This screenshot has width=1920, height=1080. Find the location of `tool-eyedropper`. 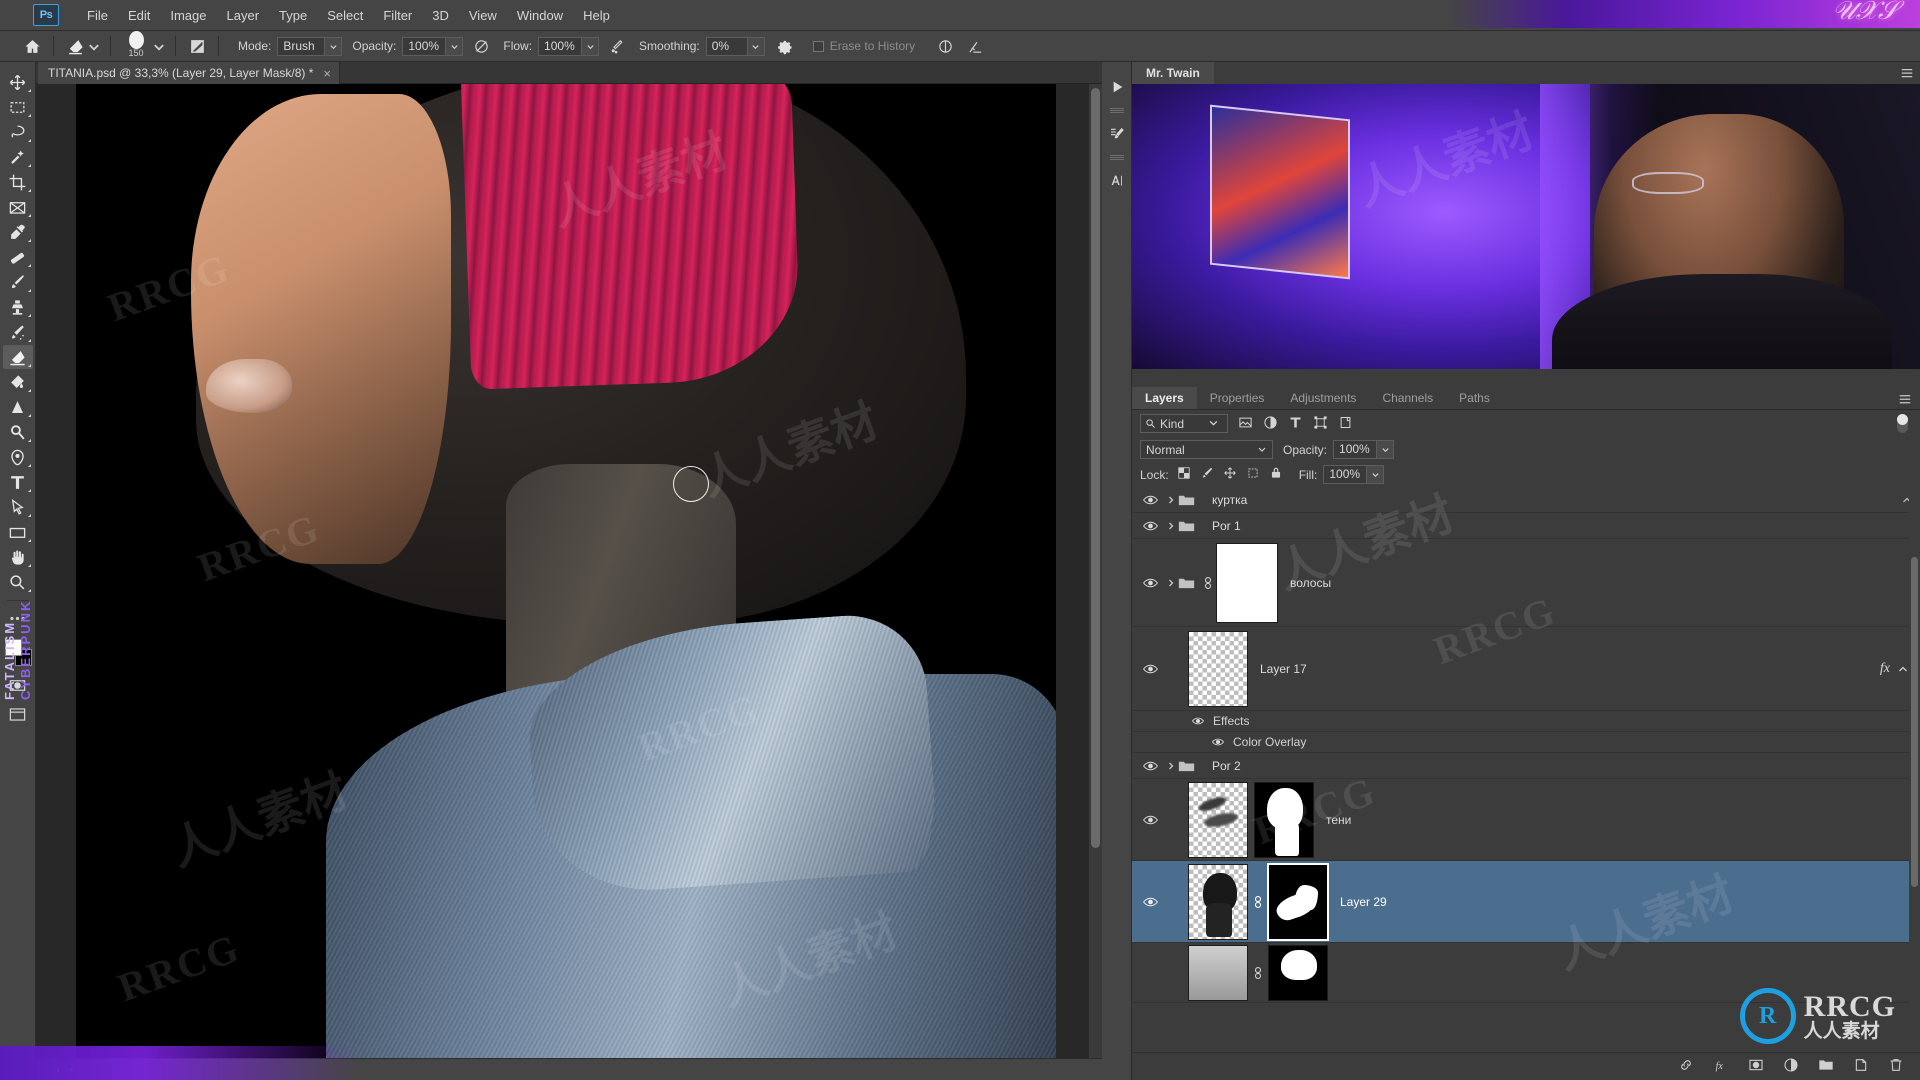

tool-eyedropper is located at coordinates (18, 232).